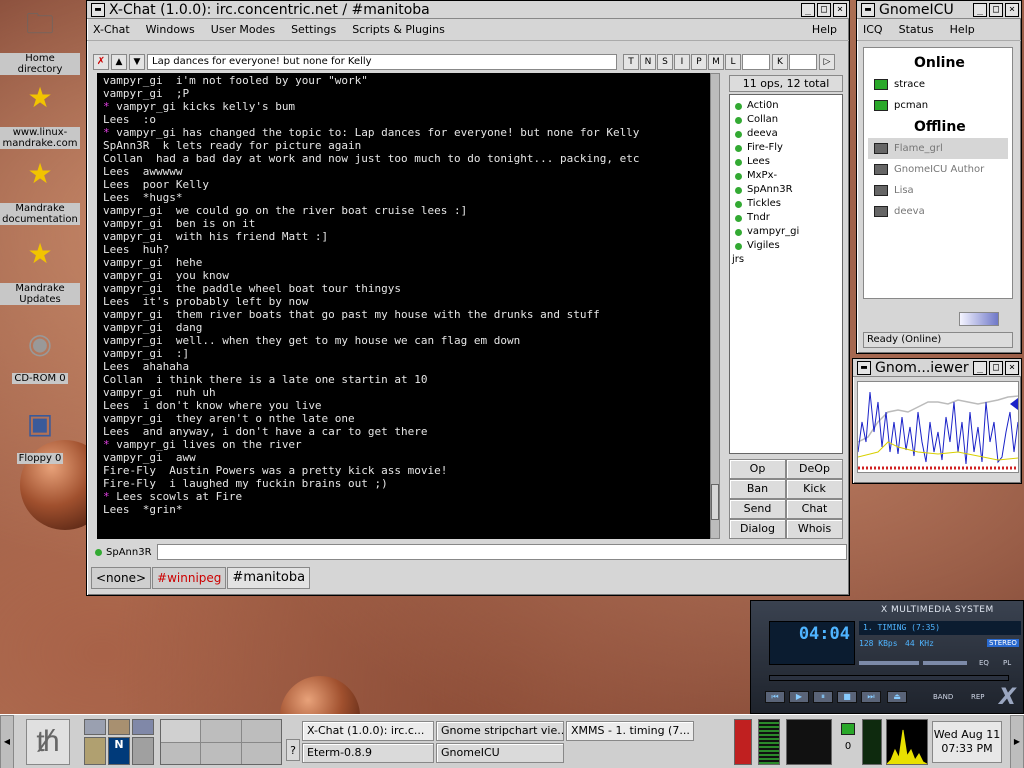 The height and width of the screenshot is (768, 1024). I want to click on mode-n-button: N, so click(648, 62).